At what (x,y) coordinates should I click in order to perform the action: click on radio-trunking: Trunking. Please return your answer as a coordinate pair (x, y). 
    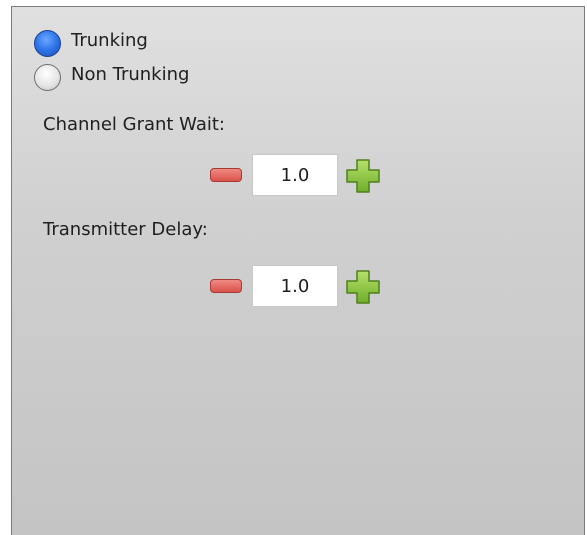
    Looking at the image, I should click on (91, 43).